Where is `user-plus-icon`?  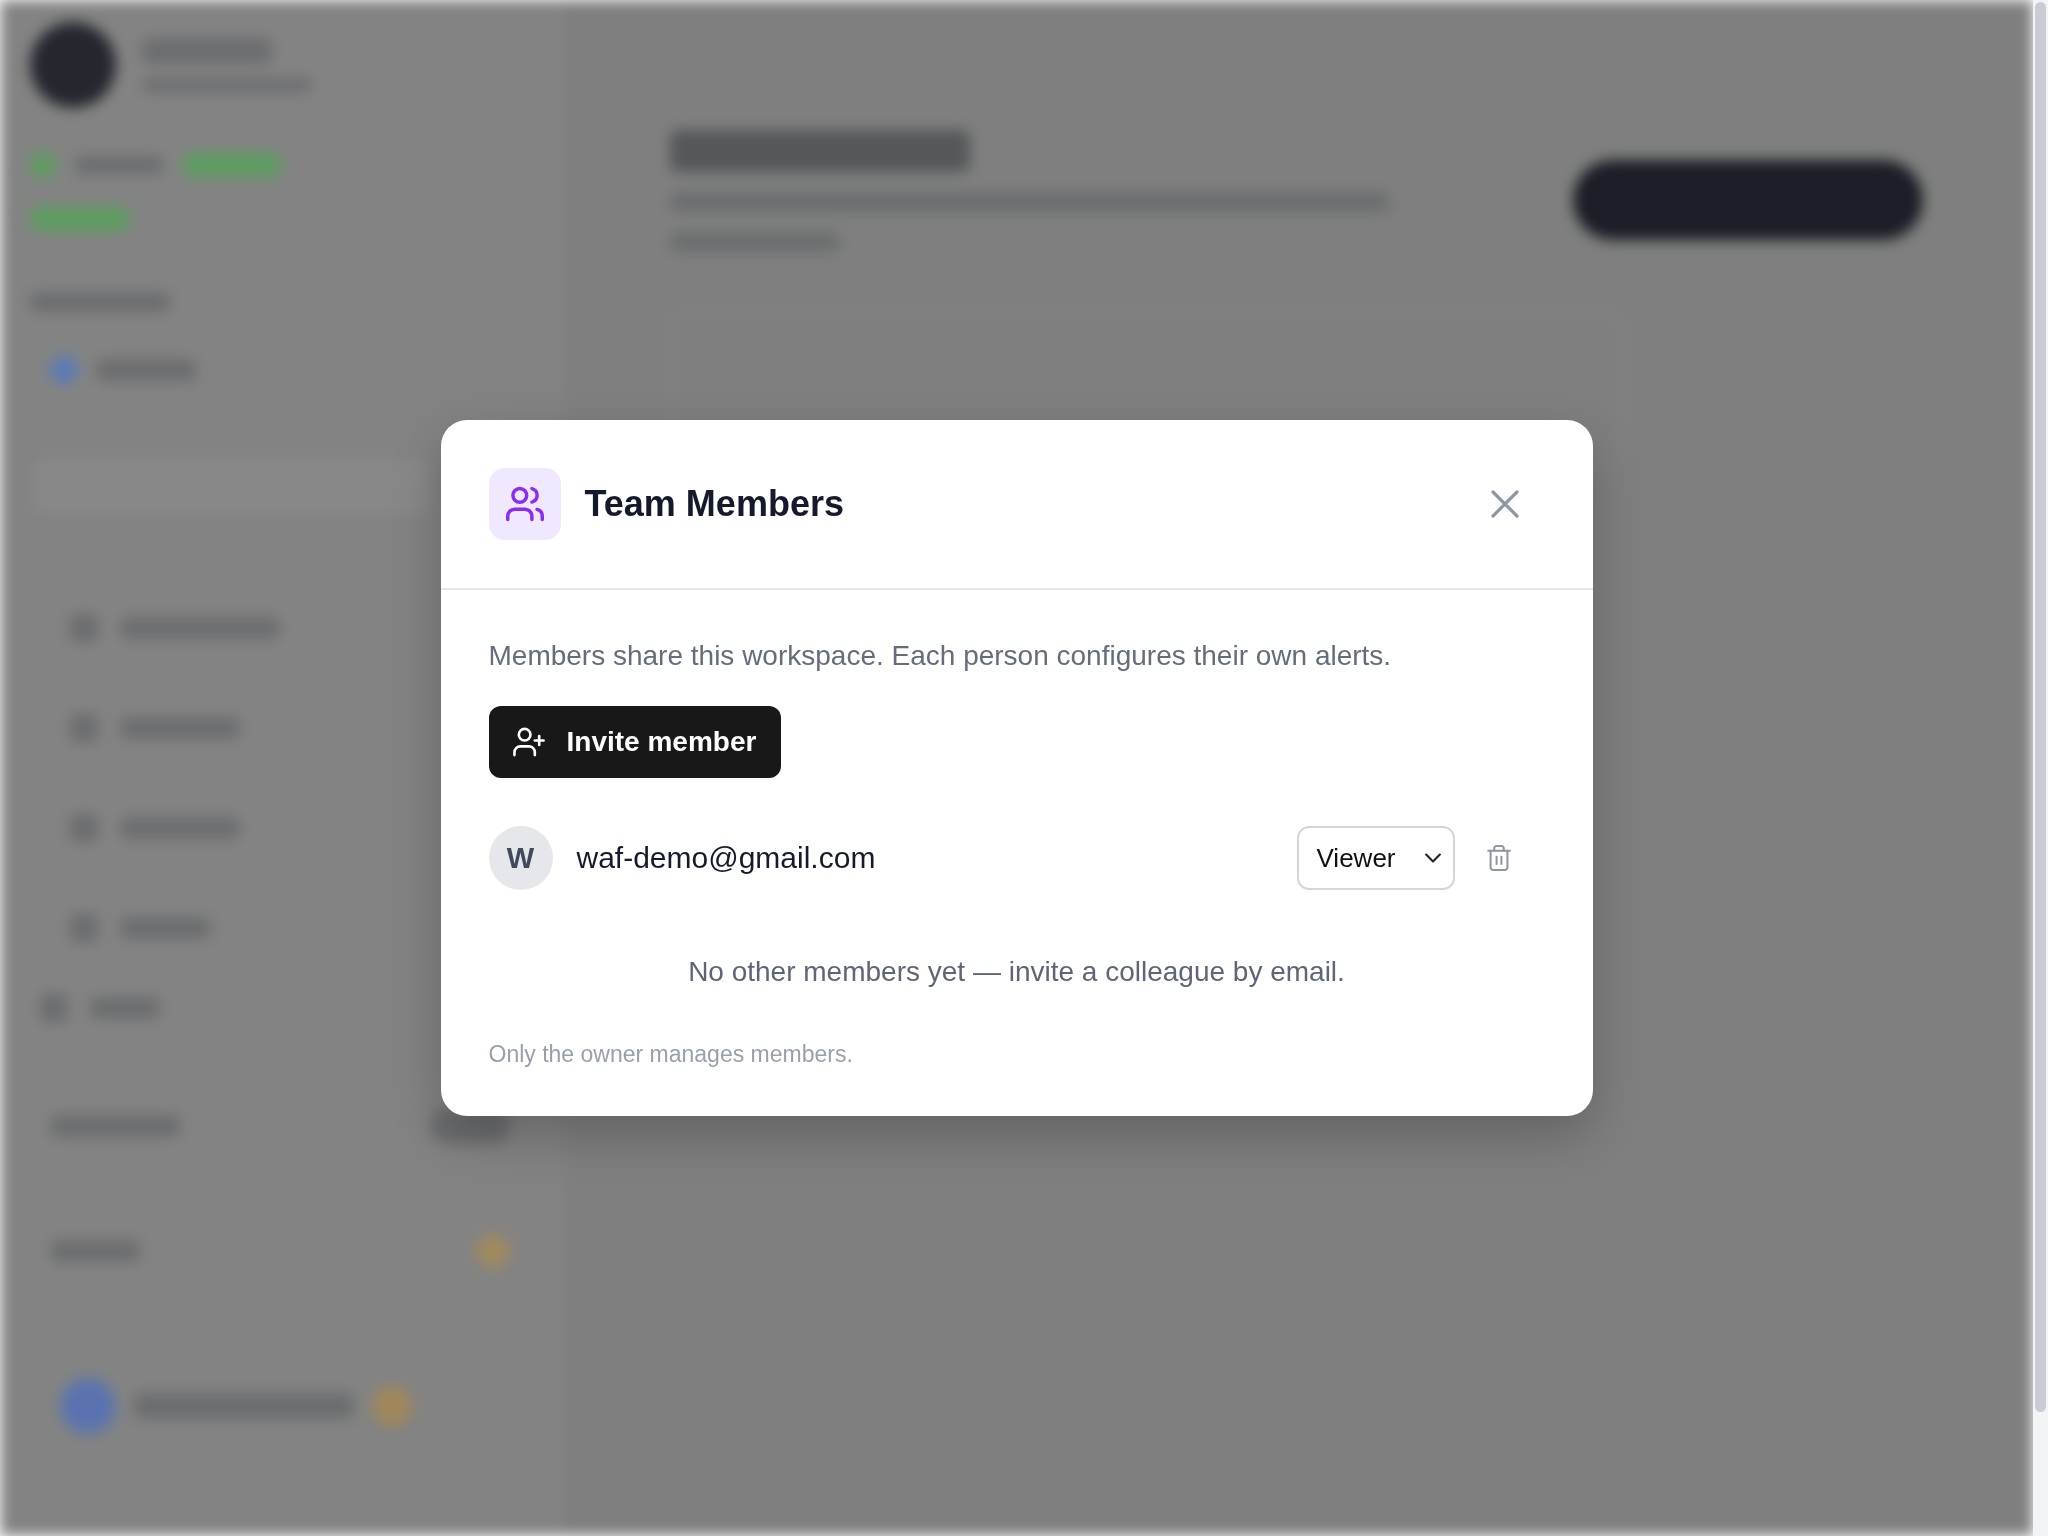 user-plus-icon is located at coordinates (528, 742).